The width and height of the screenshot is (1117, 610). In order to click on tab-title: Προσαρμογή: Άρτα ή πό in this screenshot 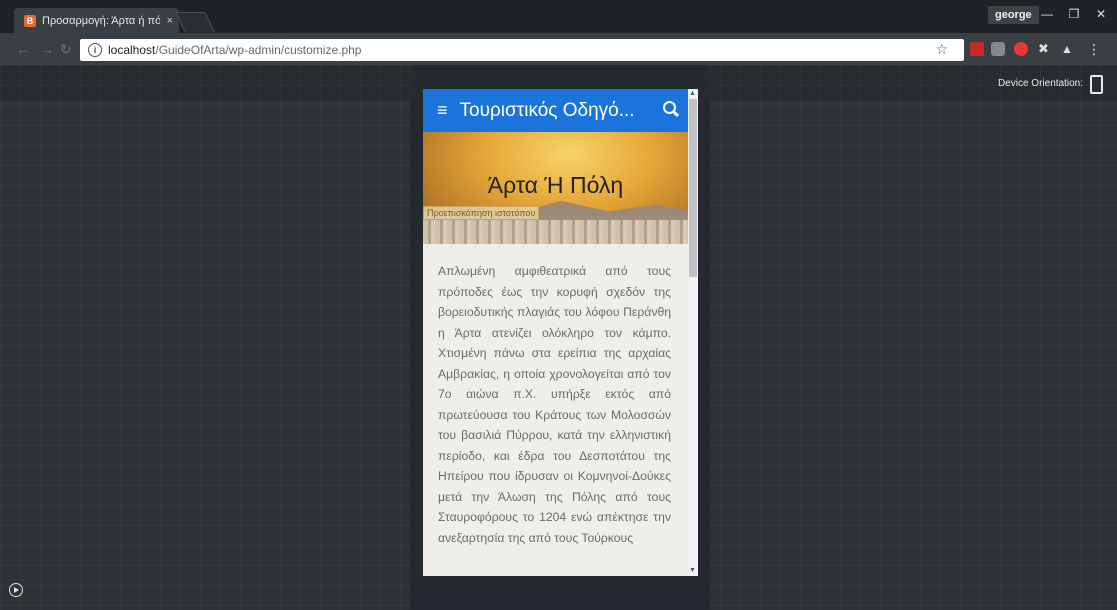, I will do `click(101, 20)`.